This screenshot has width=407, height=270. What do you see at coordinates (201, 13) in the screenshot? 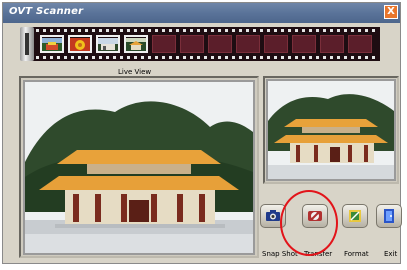
I see `title-bar: OVT Scanner X` at bounding box center [201, 13].